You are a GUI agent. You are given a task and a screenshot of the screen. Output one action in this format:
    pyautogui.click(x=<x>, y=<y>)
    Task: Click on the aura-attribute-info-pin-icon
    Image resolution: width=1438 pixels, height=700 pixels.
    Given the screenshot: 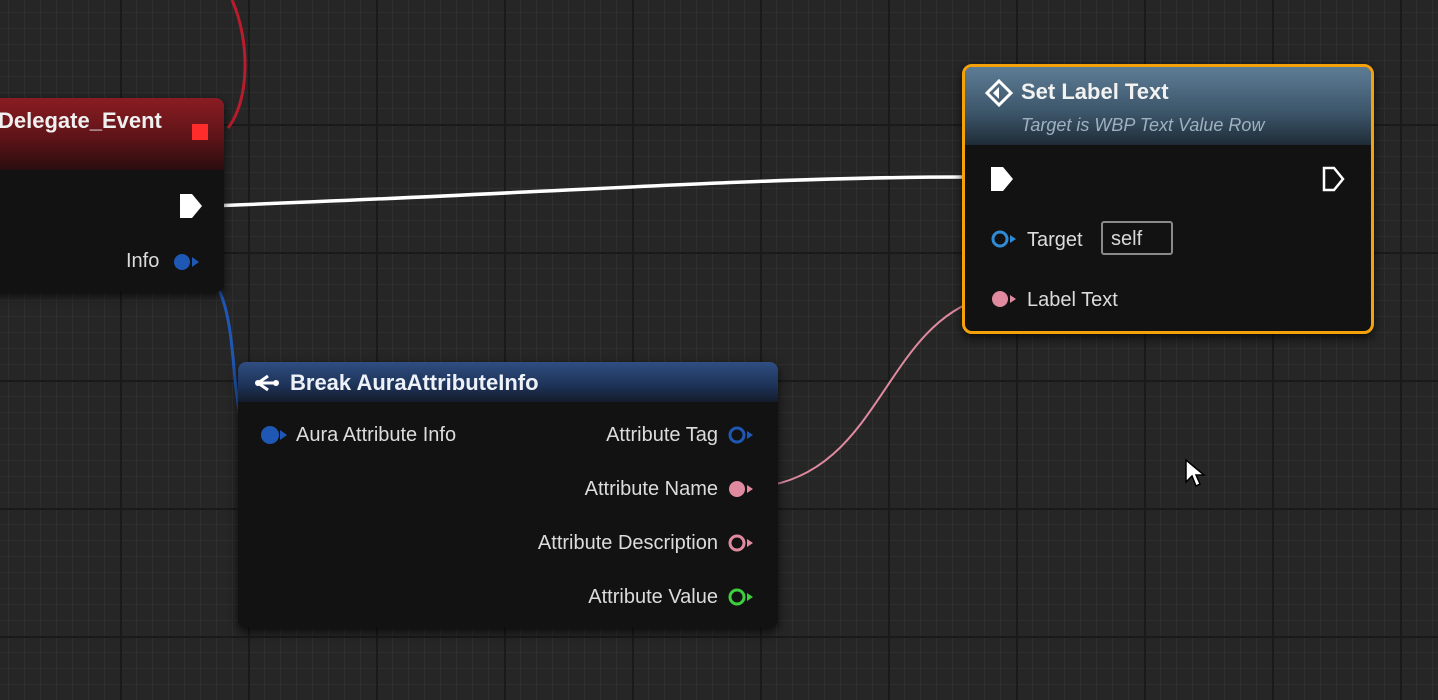 What is the action you would take?
    pyautogui.click(x=273, y=435)
    